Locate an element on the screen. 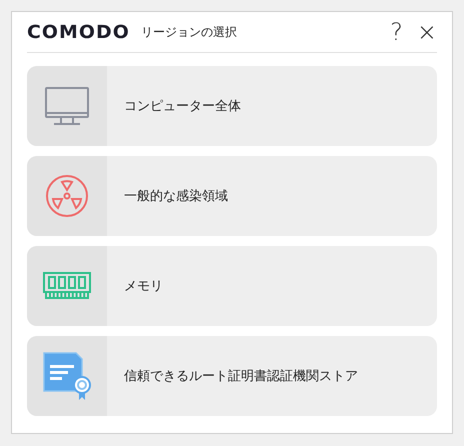  window-title: リージョンの選択 is located at coordinates (189, 32).